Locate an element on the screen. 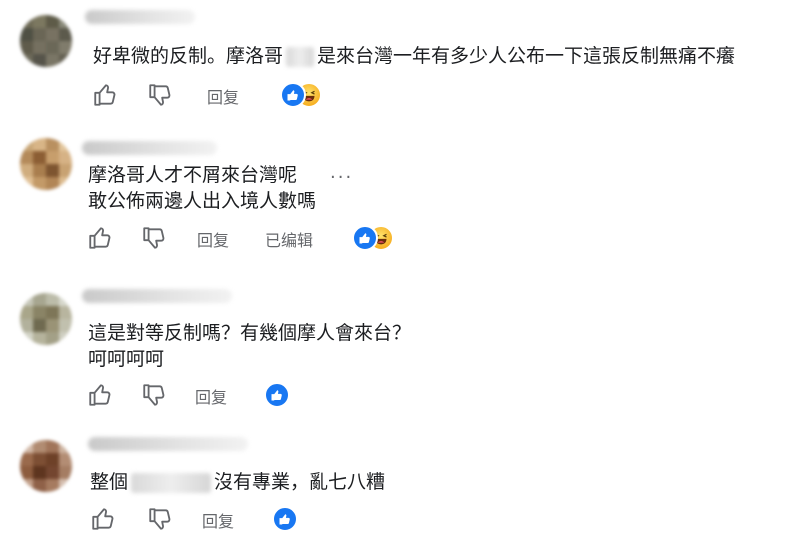 The image size is (803, 544). edited-label: 已编辑 is located at coordinates (289, 240).